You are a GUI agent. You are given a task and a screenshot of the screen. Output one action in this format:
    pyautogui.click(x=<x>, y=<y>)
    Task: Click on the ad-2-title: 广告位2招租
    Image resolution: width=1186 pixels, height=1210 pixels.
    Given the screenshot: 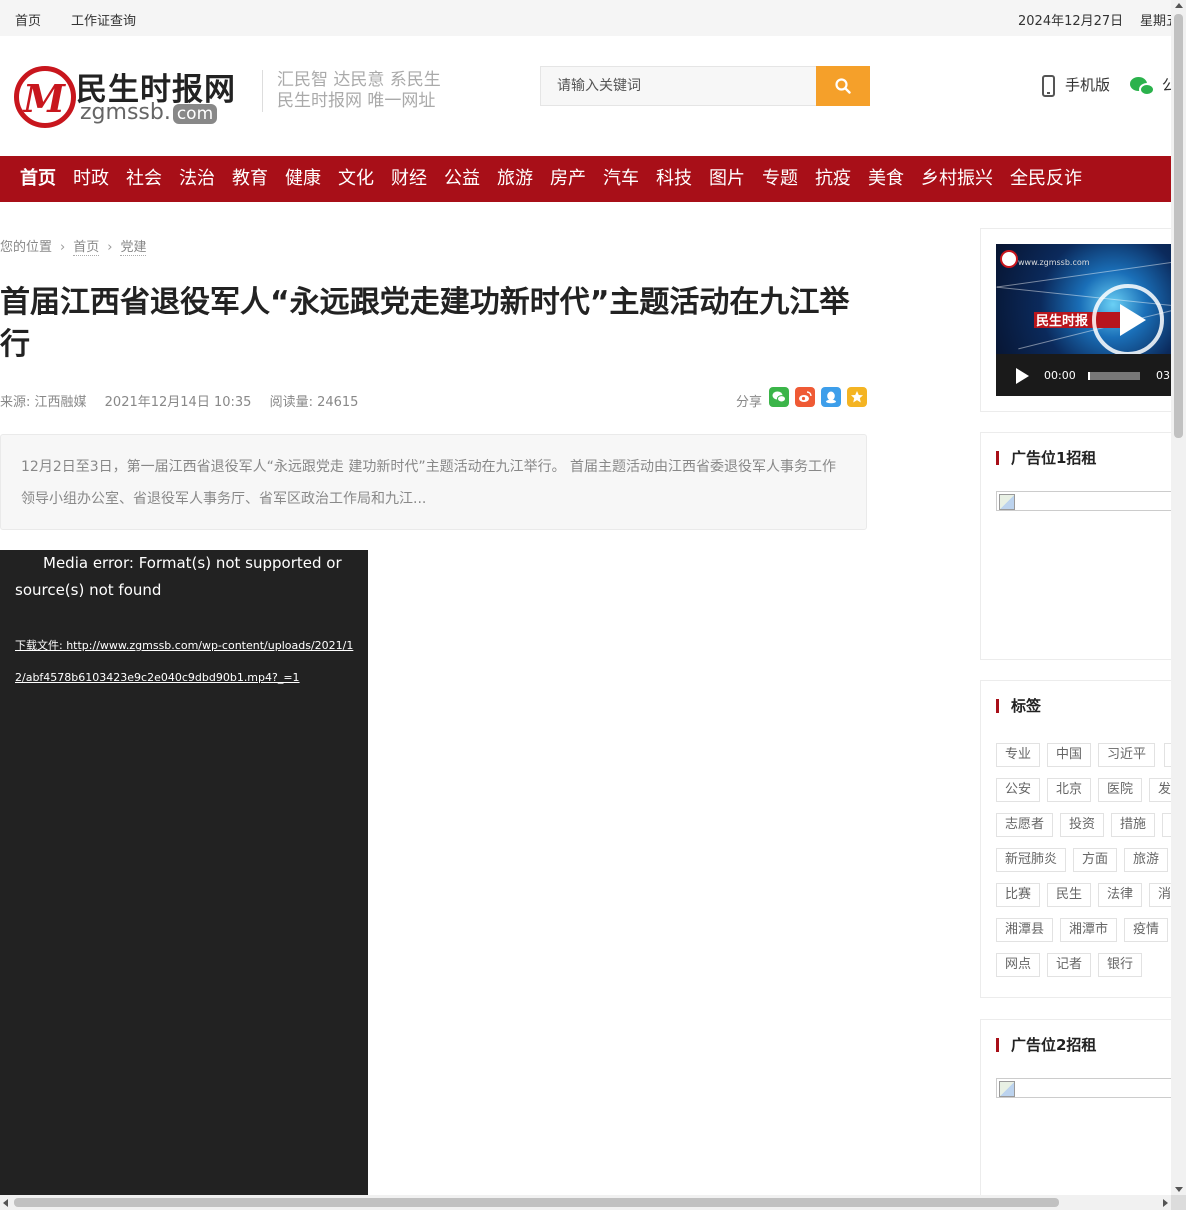 What is the action you would take?
    pyautogui.click(x=1046, y=1045)
    